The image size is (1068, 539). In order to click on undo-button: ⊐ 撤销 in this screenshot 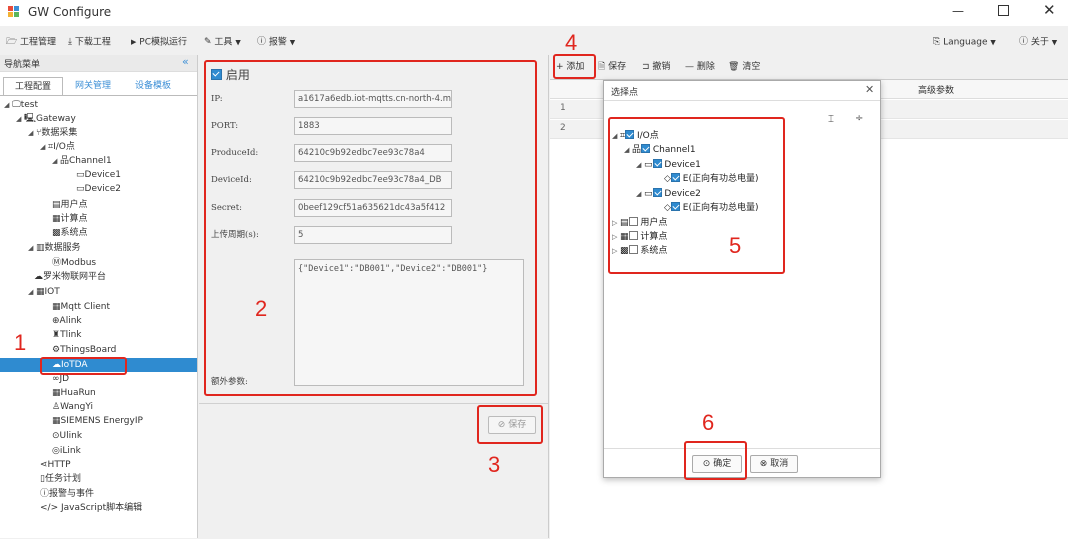, I will do `click(656, 67)`.